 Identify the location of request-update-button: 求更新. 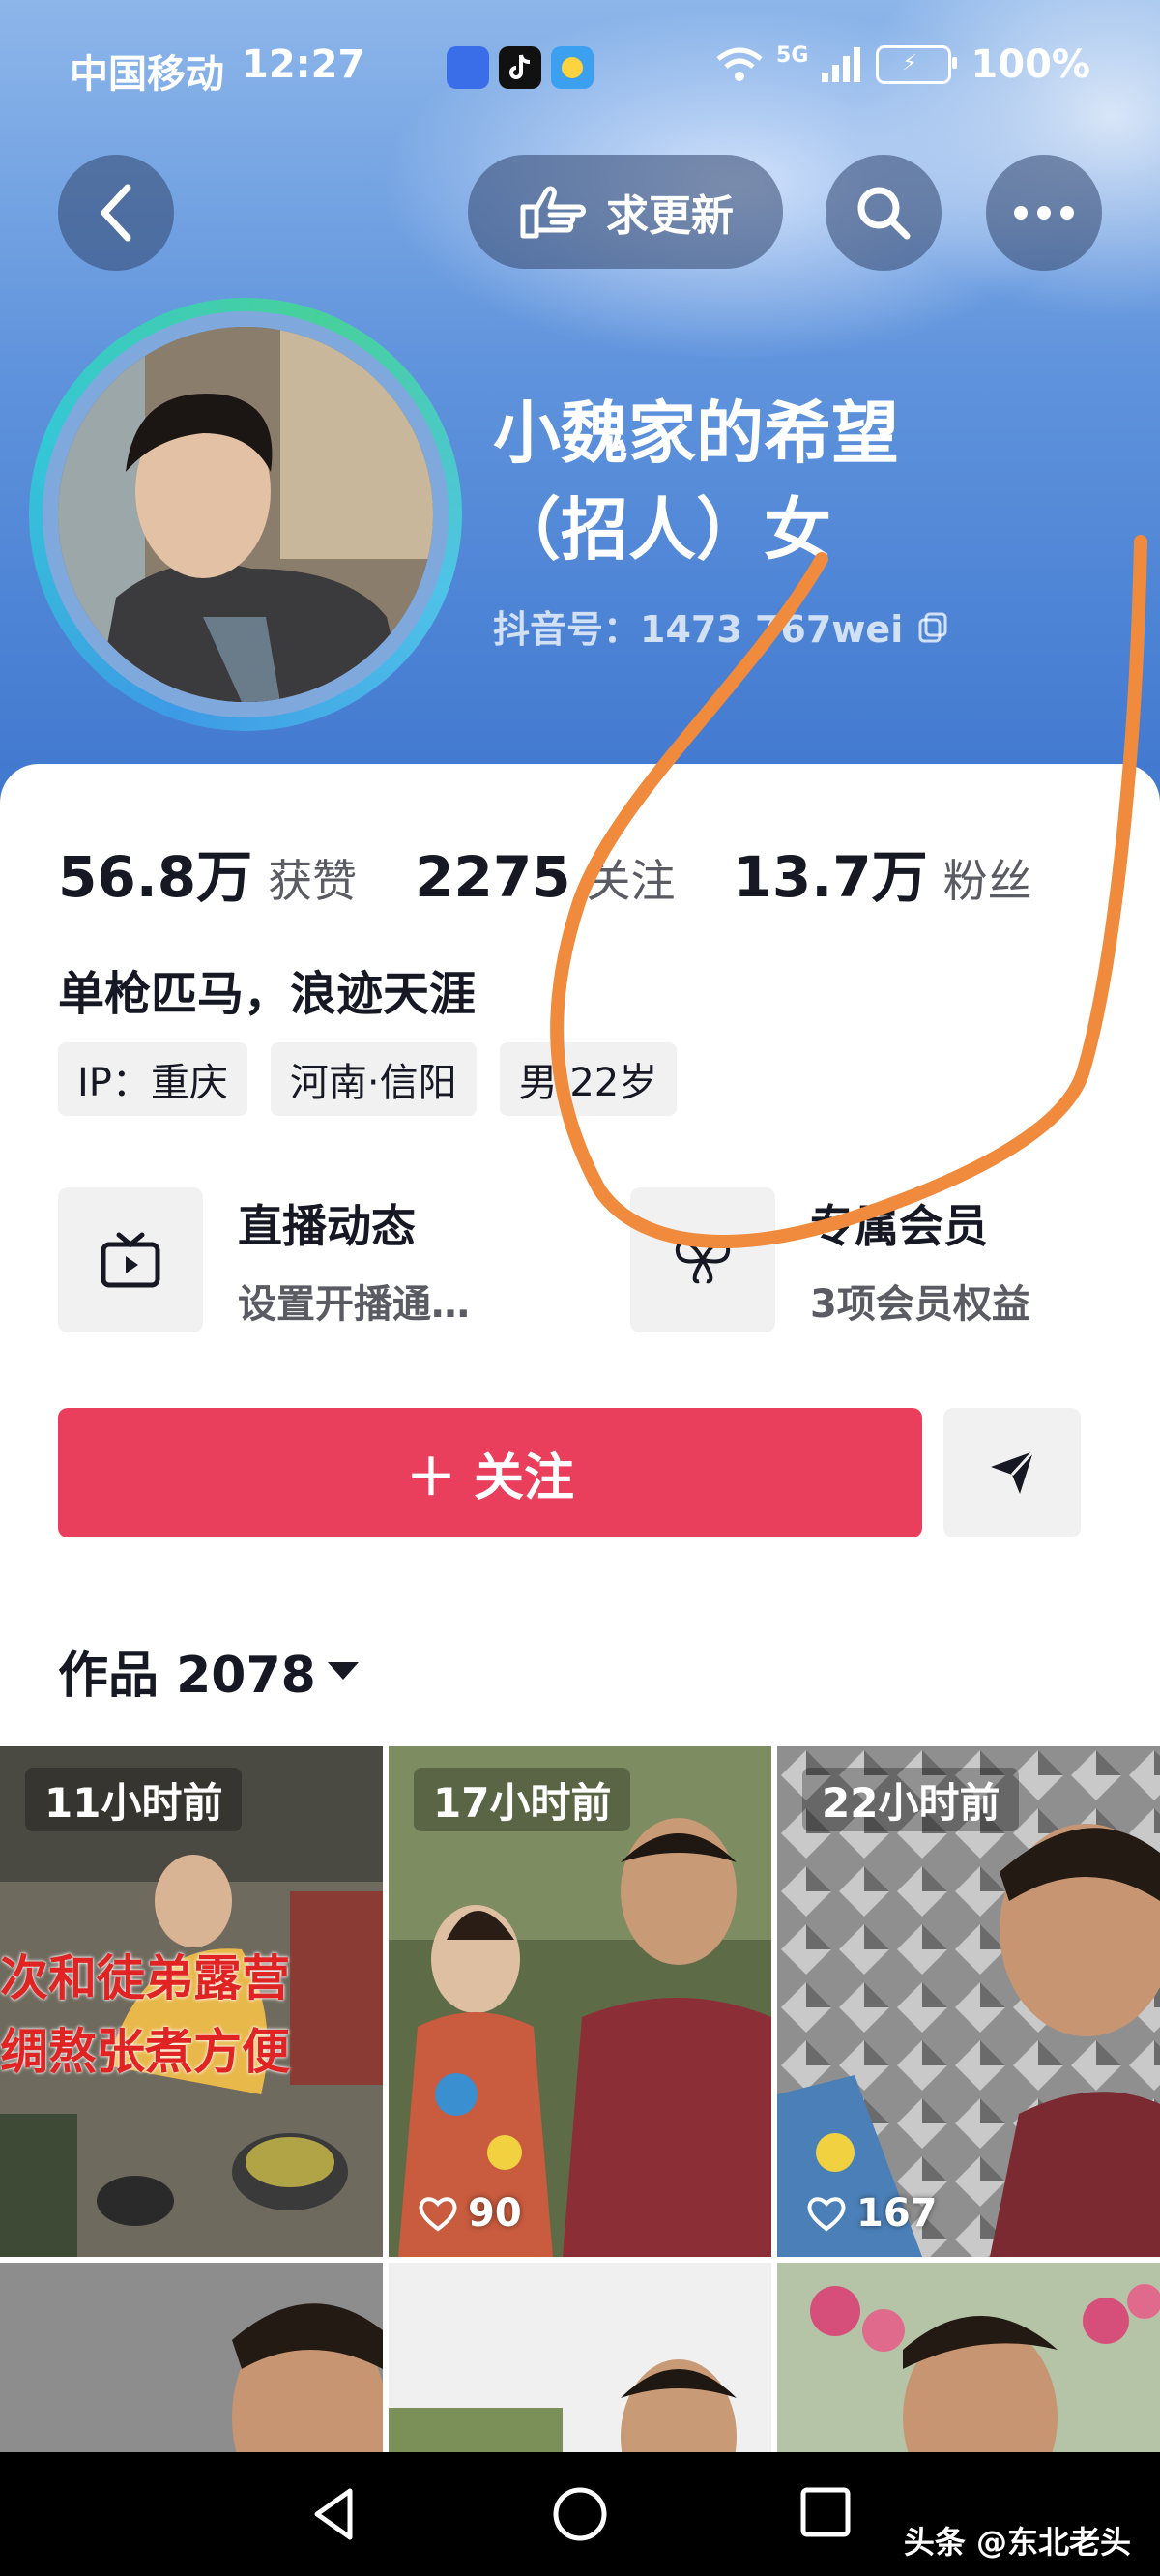
(625, 212).